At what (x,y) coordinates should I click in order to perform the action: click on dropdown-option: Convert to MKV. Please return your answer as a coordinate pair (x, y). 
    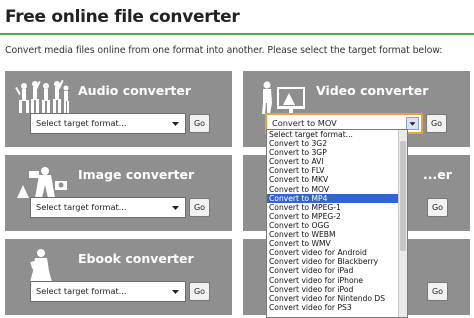
    Looking at the image, I should click on (337, 179).